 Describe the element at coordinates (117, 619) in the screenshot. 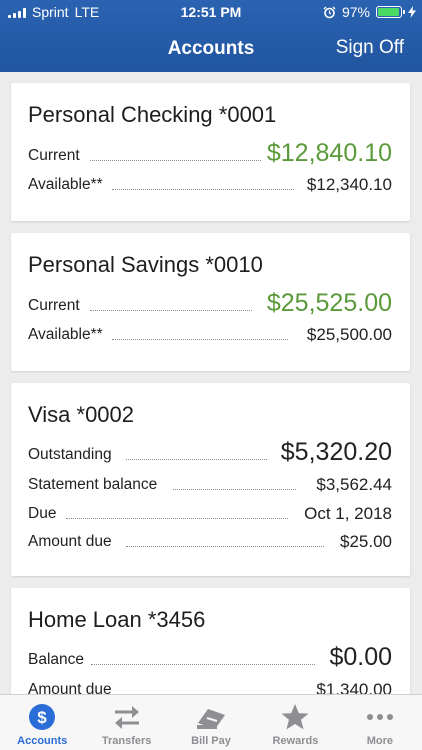

I see `account-title: Home Loan *3456` at that location.